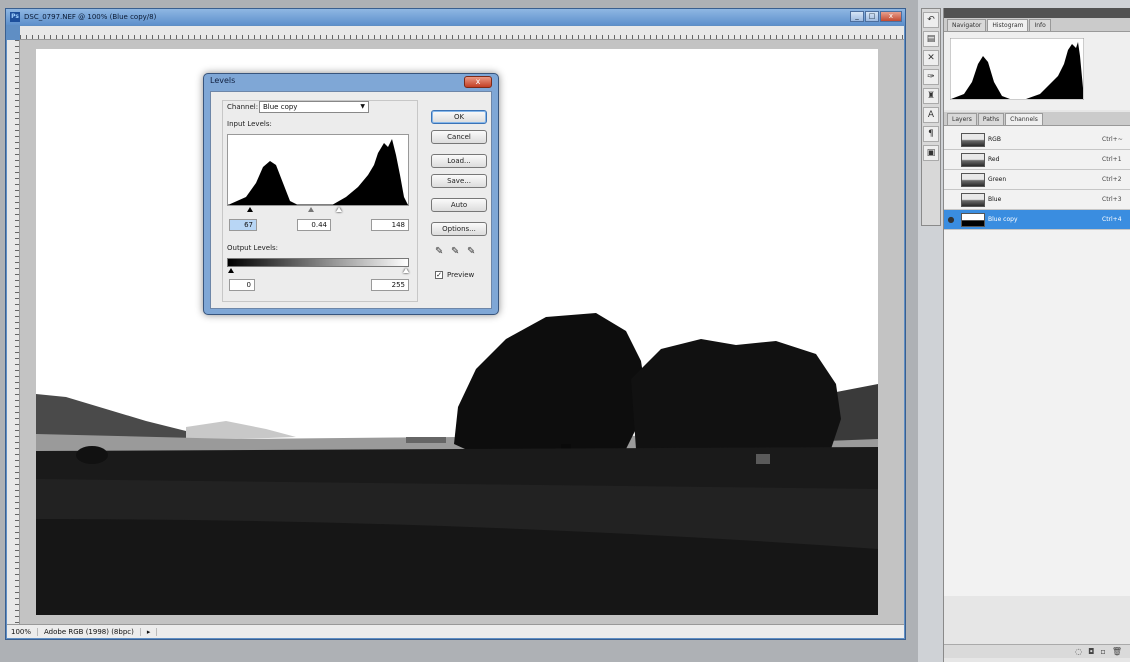  Describe the element at coordinates (931, 39) in the screenshot. I see `layer-comp-icon: ▤` at that location.